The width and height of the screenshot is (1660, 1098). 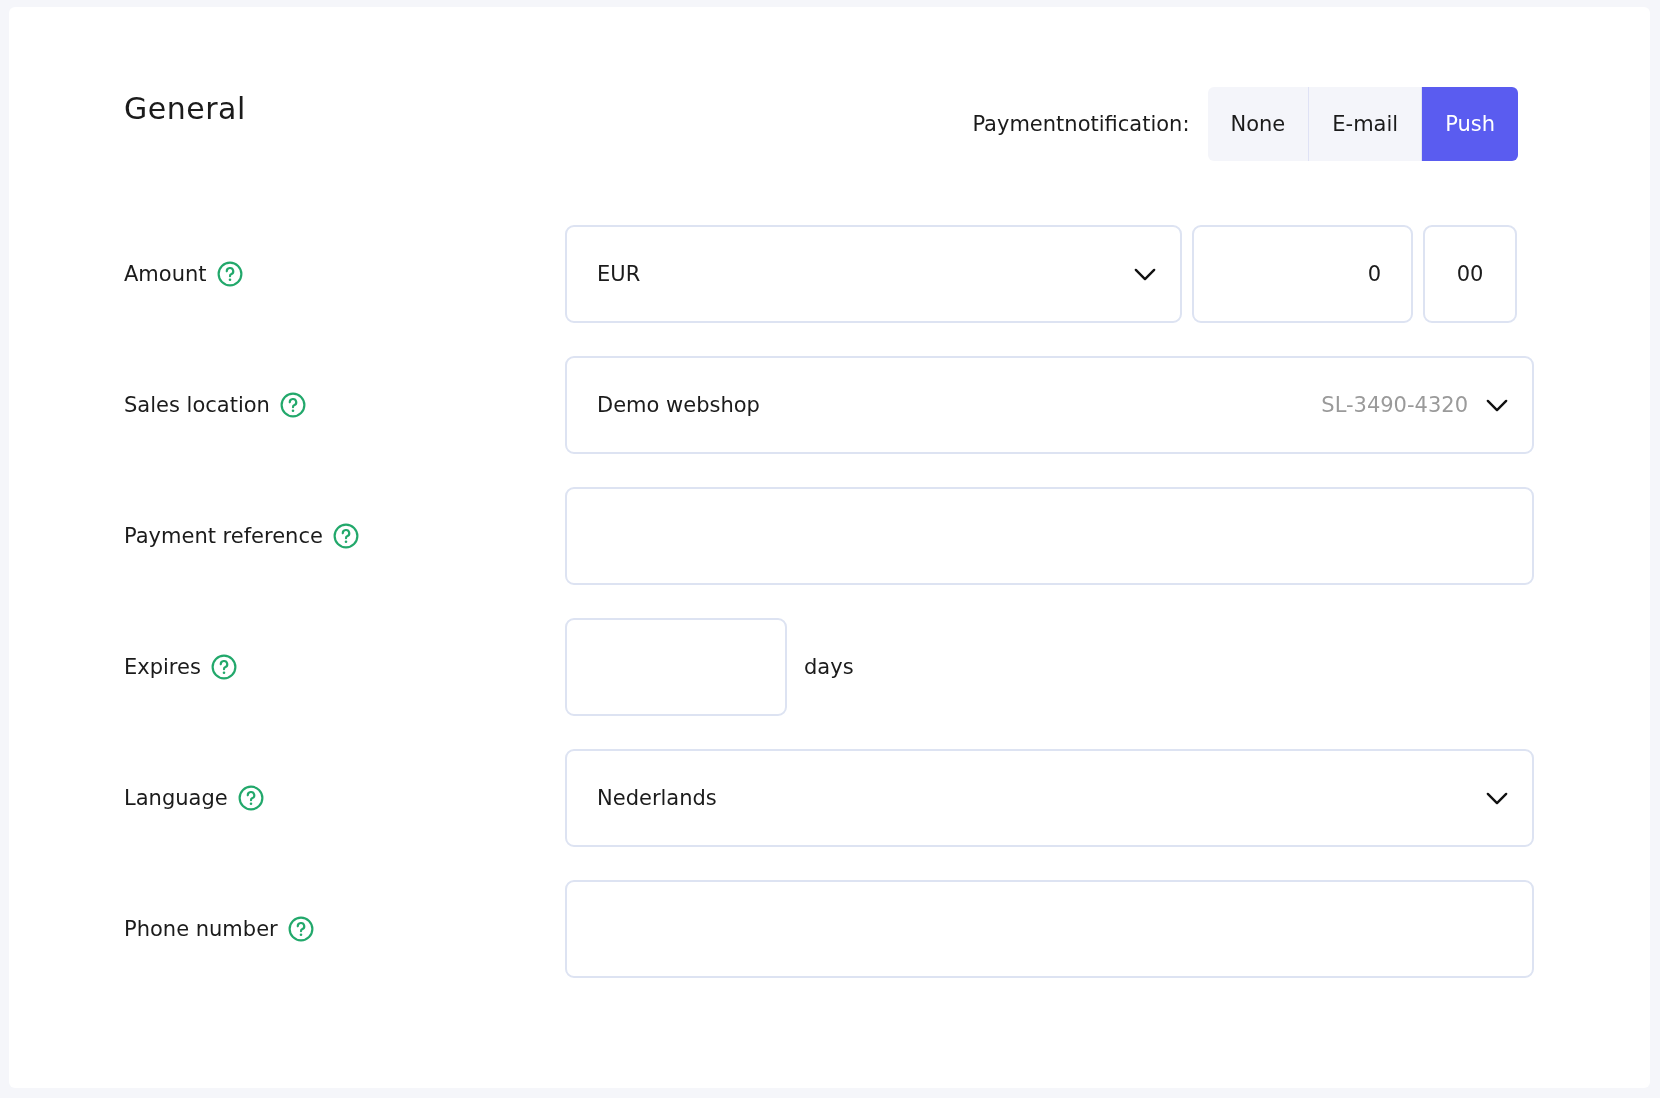 I want to click on amount-field: 0, so click(x=1302, y=274).